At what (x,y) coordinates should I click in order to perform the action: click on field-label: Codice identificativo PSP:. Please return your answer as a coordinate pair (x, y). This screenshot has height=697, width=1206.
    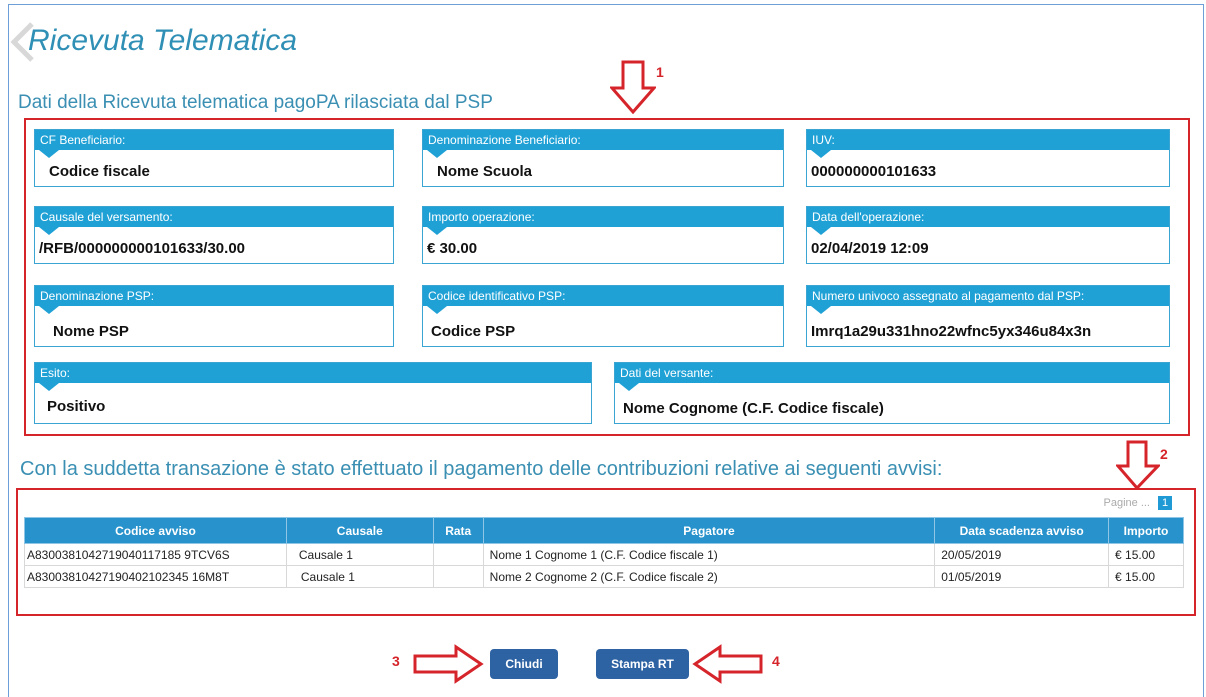
    Looking at the image, I should click on (603, 296).